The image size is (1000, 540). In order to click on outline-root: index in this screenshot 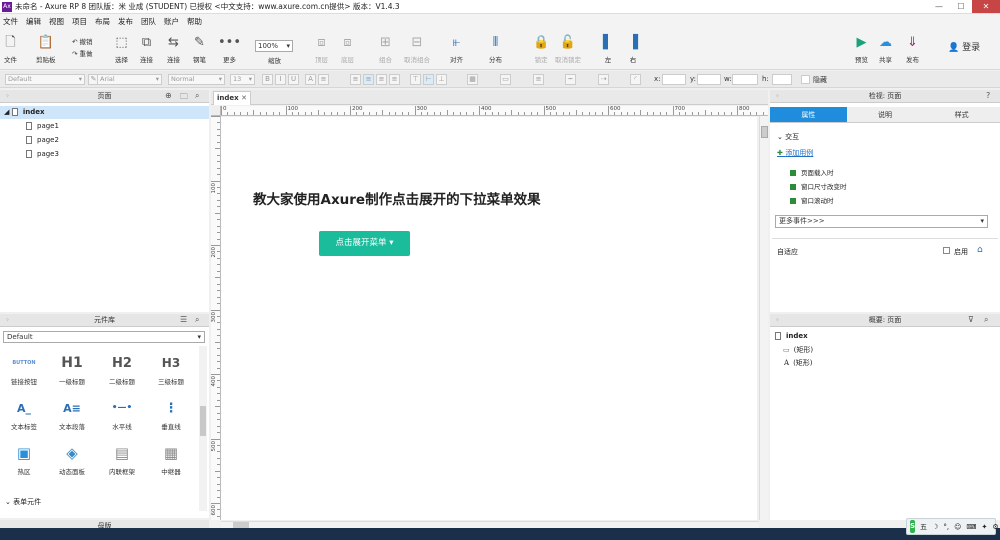, I will do `click(791, 336)`.